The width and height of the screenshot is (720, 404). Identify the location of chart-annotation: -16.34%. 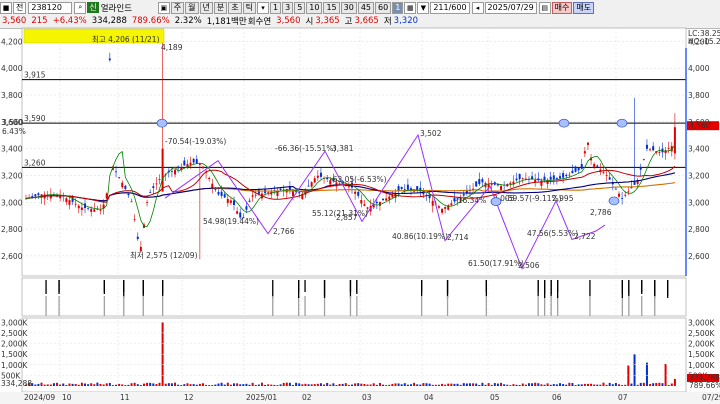
(470, 200).